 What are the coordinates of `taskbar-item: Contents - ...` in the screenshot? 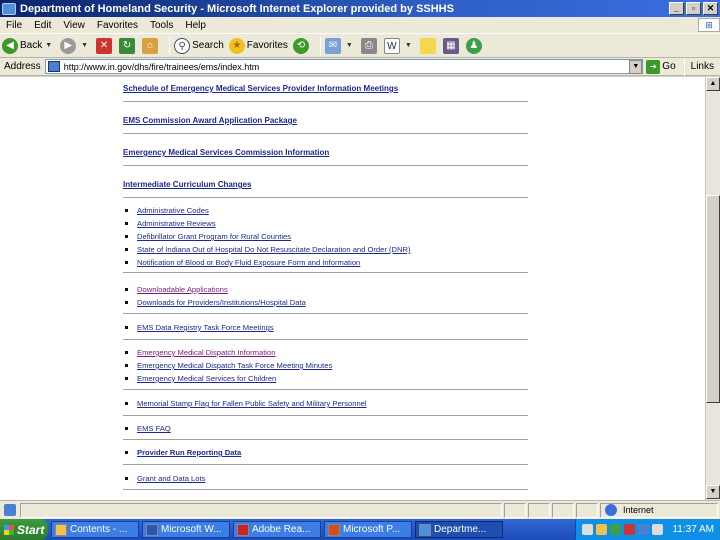 It's located at (95, 529).